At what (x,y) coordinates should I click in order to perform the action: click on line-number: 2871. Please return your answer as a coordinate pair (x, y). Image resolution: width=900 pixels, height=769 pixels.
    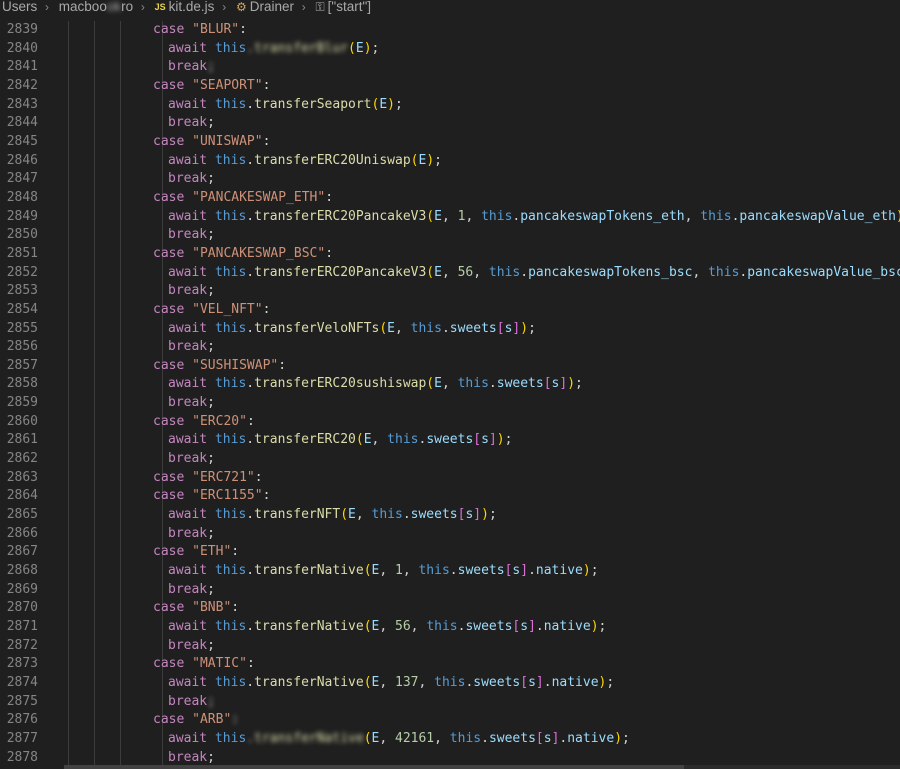
    Looking at the image, I should click on (30, 627).